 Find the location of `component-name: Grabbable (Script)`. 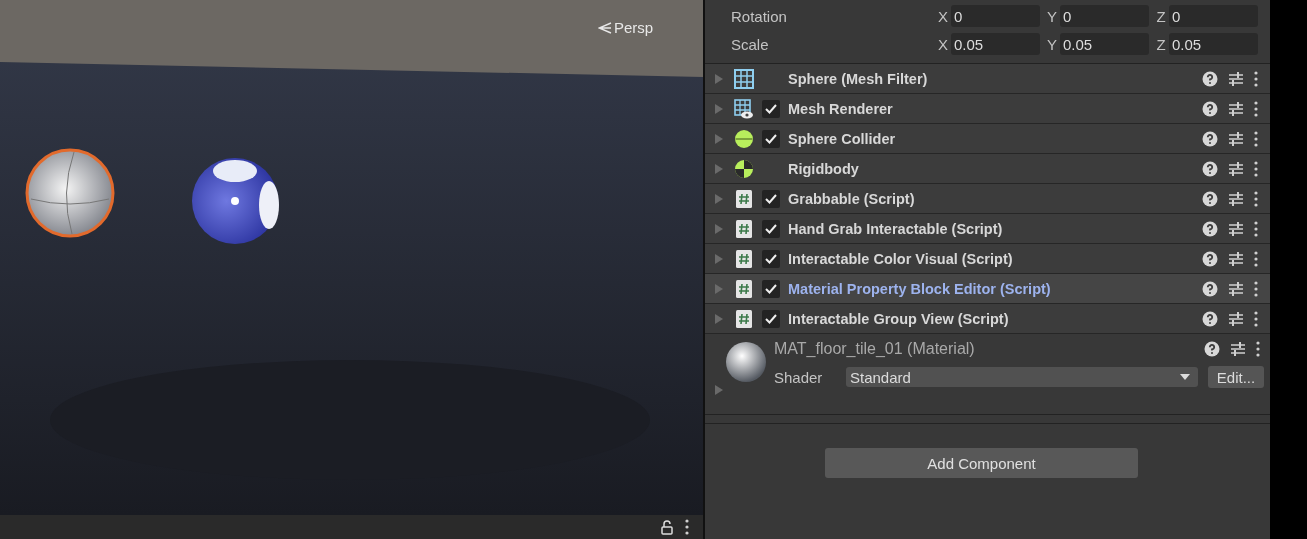

component-name: Grabbable (Script) is located at coordinates (852, 198).